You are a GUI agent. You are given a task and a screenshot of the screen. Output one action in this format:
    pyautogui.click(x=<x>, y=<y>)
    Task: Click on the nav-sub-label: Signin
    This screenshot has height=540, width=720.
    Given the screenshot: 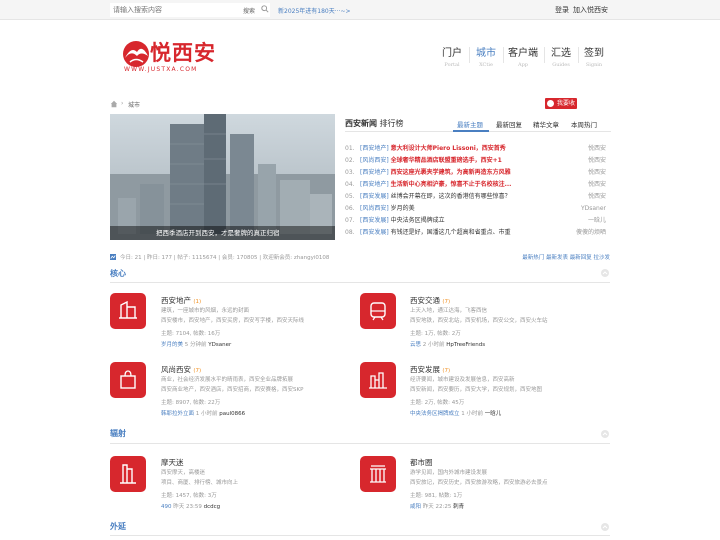 What is the action you would take?
    pyautogui.click(x=594, y=65)
    